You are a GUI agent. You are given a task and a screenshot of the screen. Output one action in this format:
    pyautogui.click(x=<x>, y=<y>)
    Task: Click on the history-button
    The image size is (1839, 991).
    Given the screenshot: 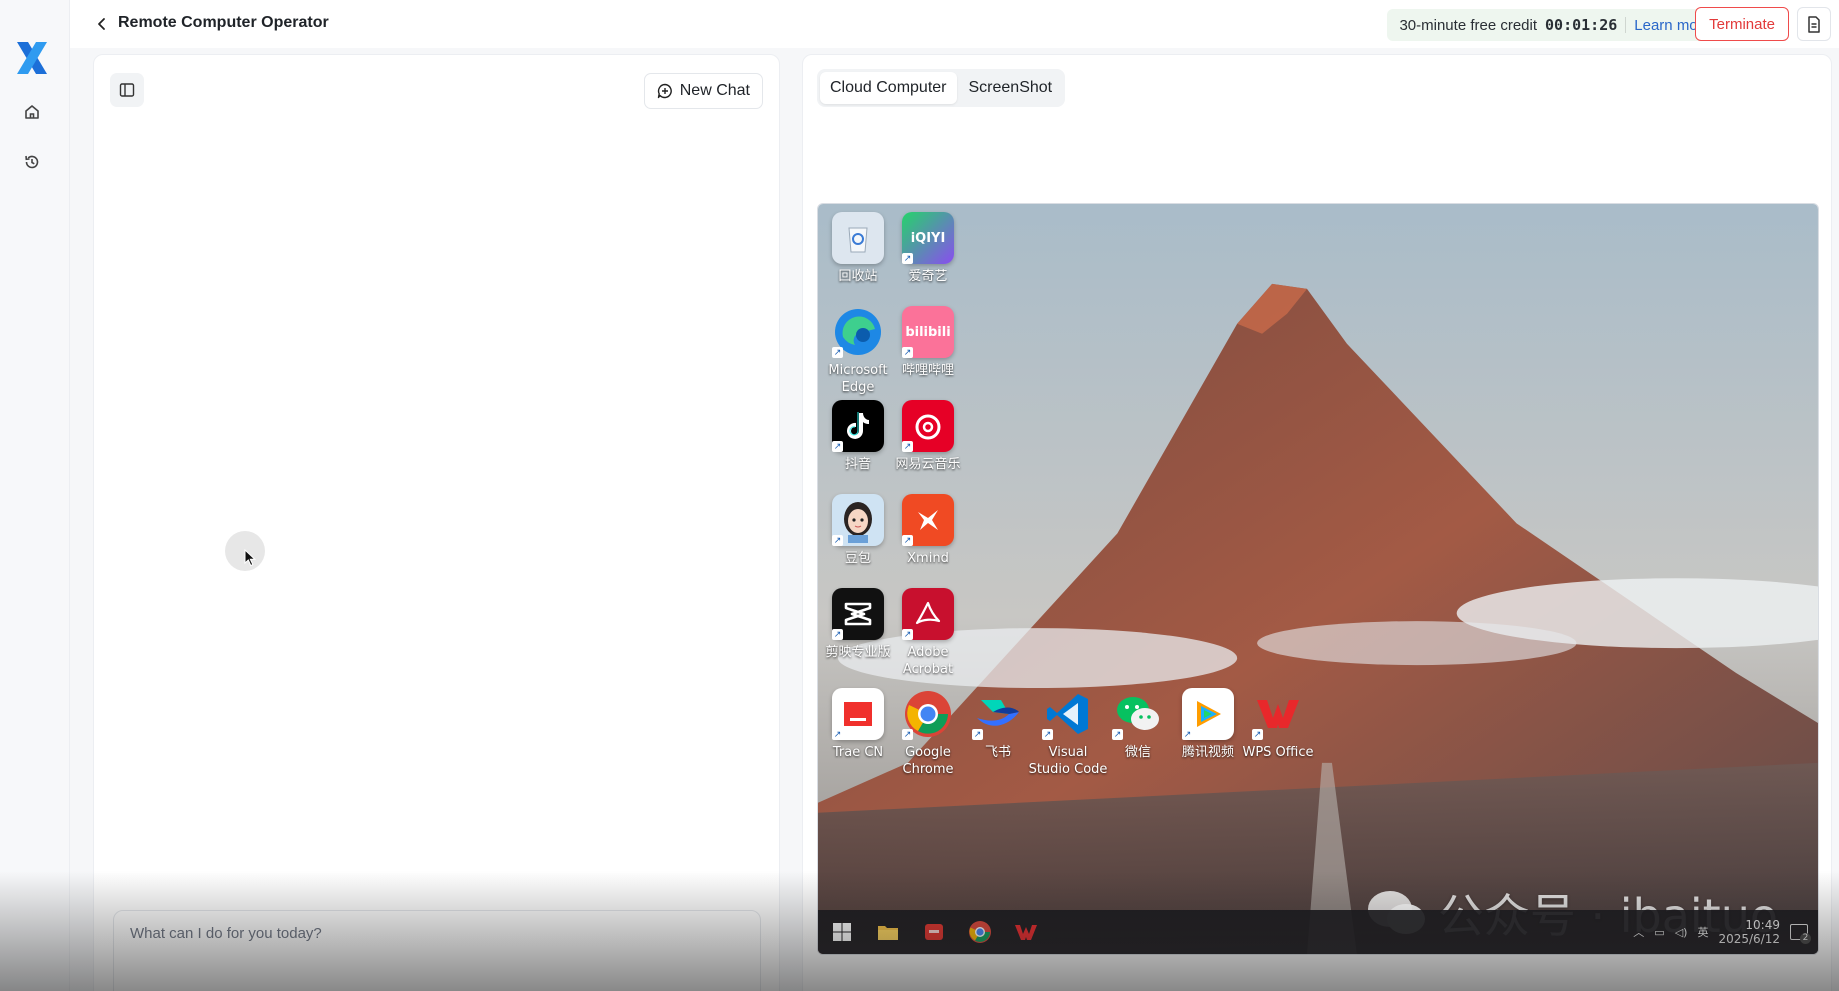 What is the action you would take?
    pyautogui.click(x=32, y=162)
    